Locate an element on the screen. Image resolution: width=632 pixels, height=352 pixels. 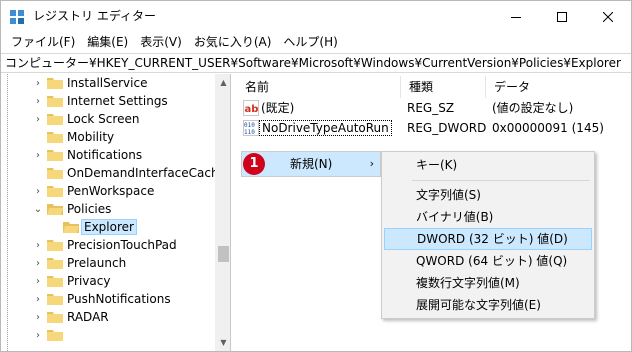
value-type: REG_SZ is located at coordinates (431, 108).